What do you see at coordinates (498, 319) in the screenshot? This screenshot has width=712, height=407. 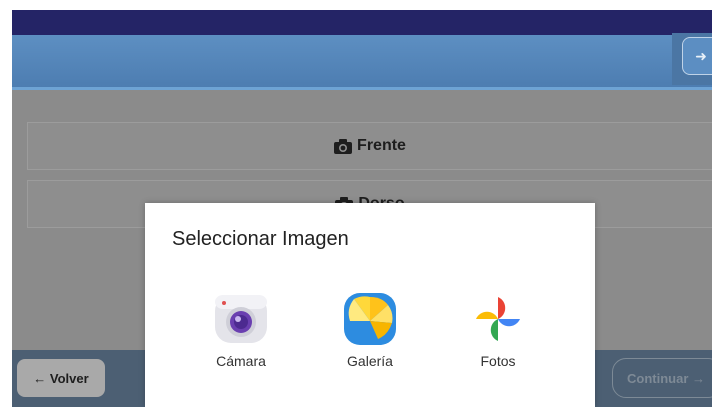 I see `photos-app-icon` at bounding box center [498, 319].